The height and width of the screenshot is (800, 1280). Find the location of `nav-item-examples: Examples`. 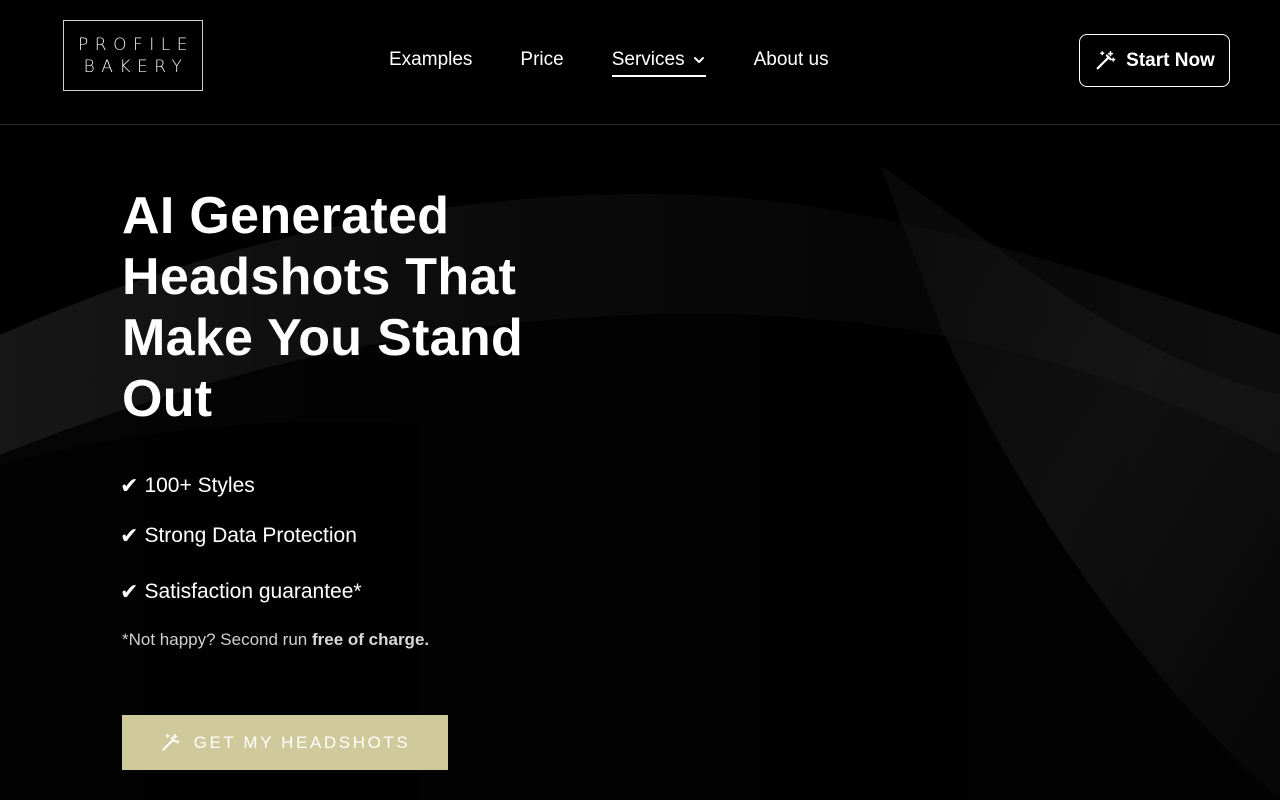

nav-item-examples: Examples is located at coordinates (430, 60).